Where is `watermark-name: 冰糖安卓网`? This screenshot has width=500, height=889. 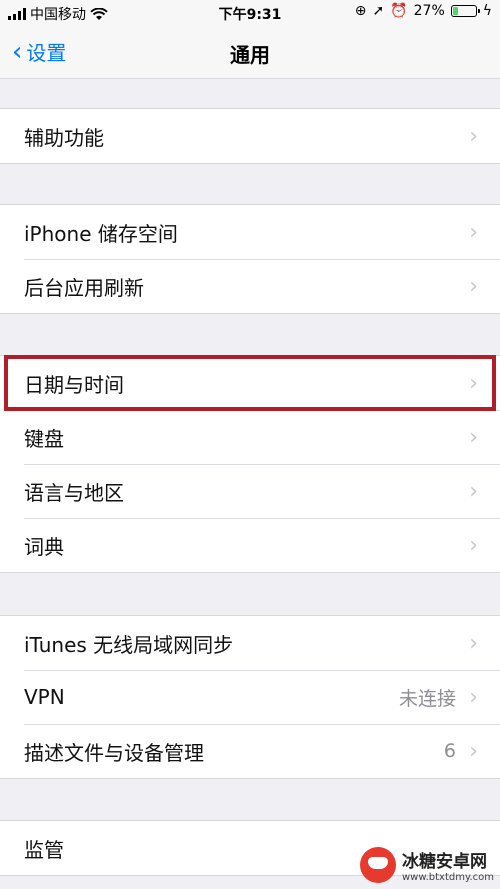
watermark-name: 冰糖安卓网 is located at coordinates (444, 862).